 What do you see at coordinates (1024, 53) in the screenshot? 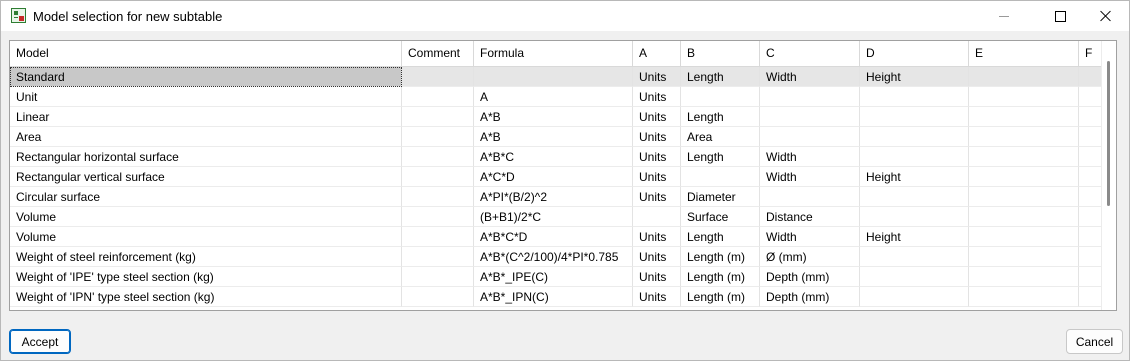
I see `column-header-e: E` at bounding box center [1024, 53].